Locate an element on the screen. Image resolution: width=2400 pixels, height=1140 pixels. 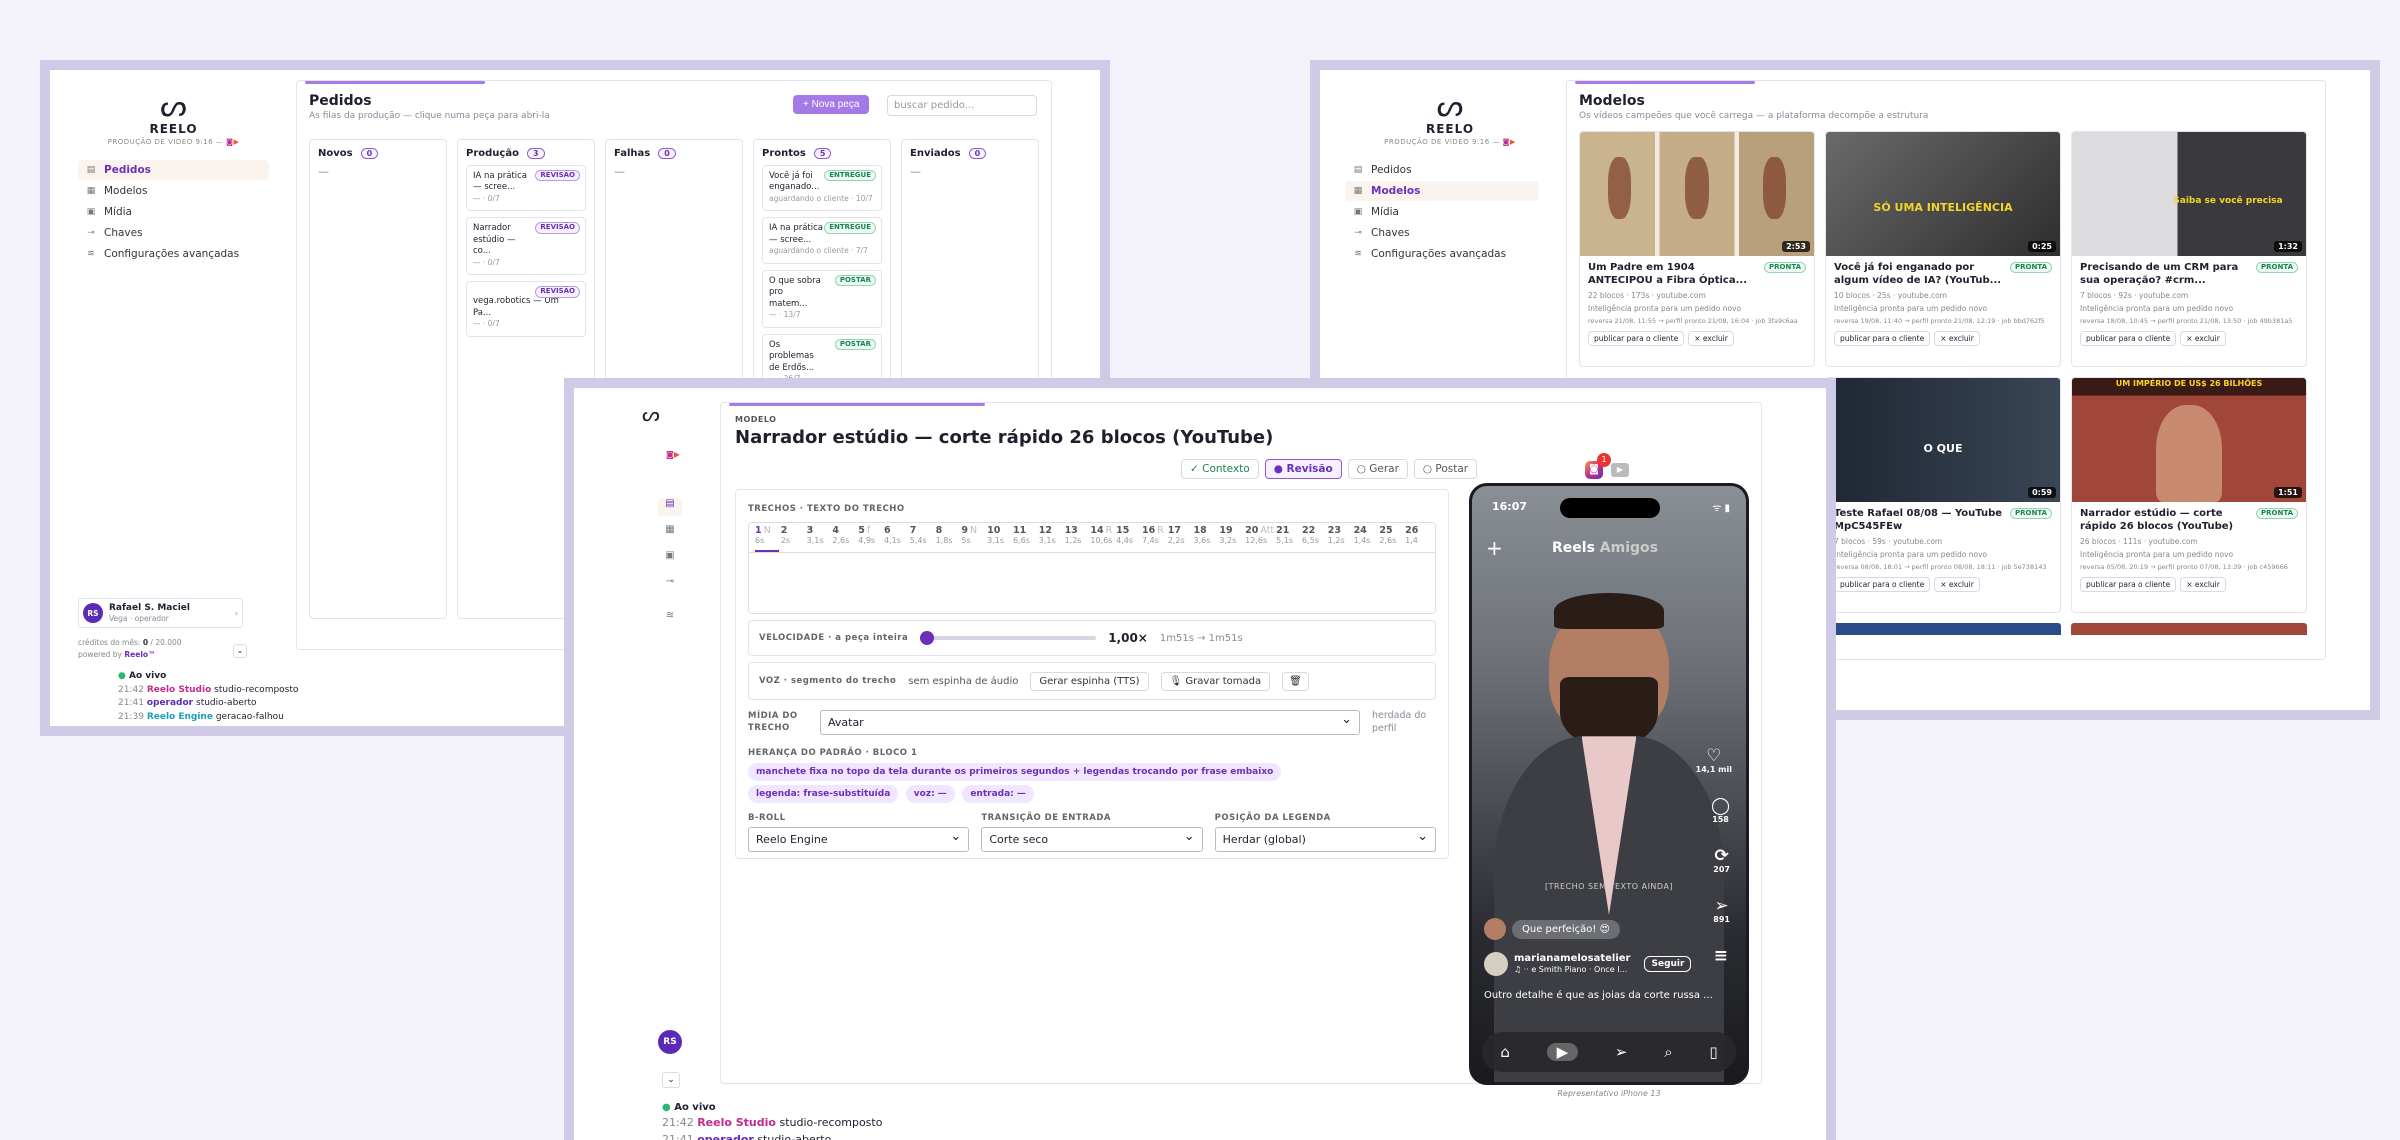
comment-button: ◯ 158 is located at coordinates (1720, 811).